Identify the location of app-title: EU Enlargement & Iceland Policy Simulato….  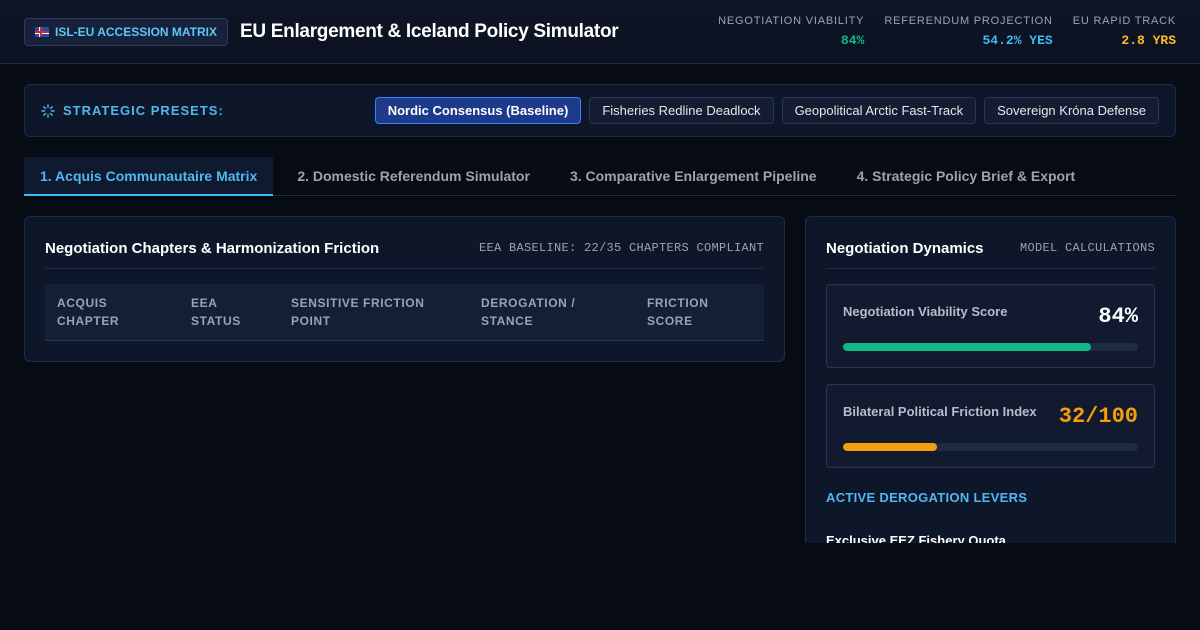
(429, 31).